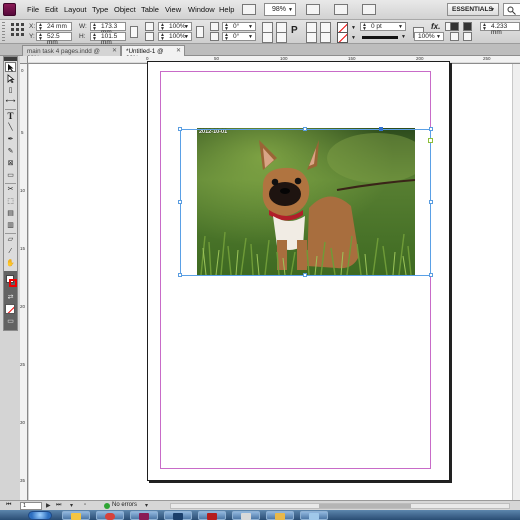  I want to click on page-number-field: 1, so click(31, 506).